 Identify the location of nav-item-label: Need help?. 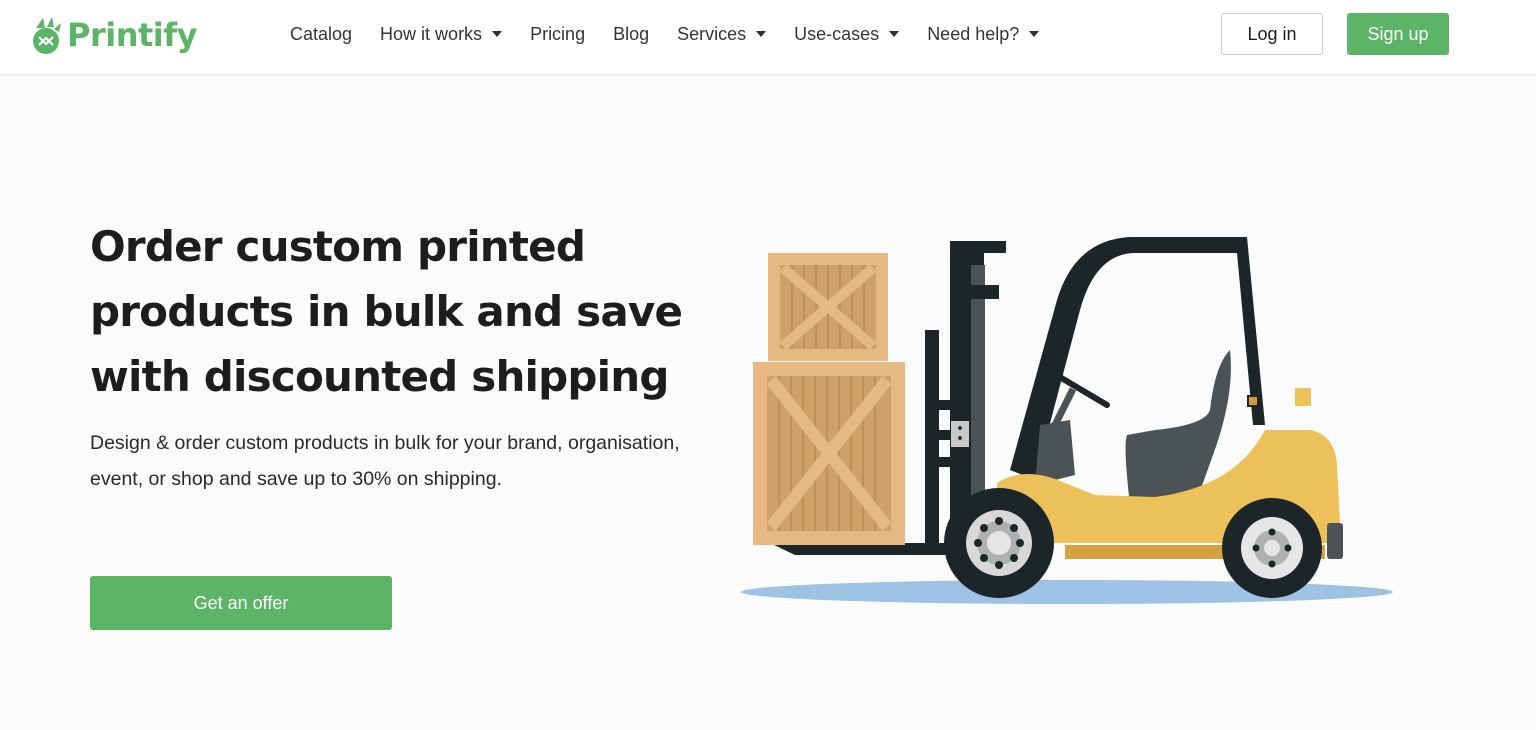
(973, 33).